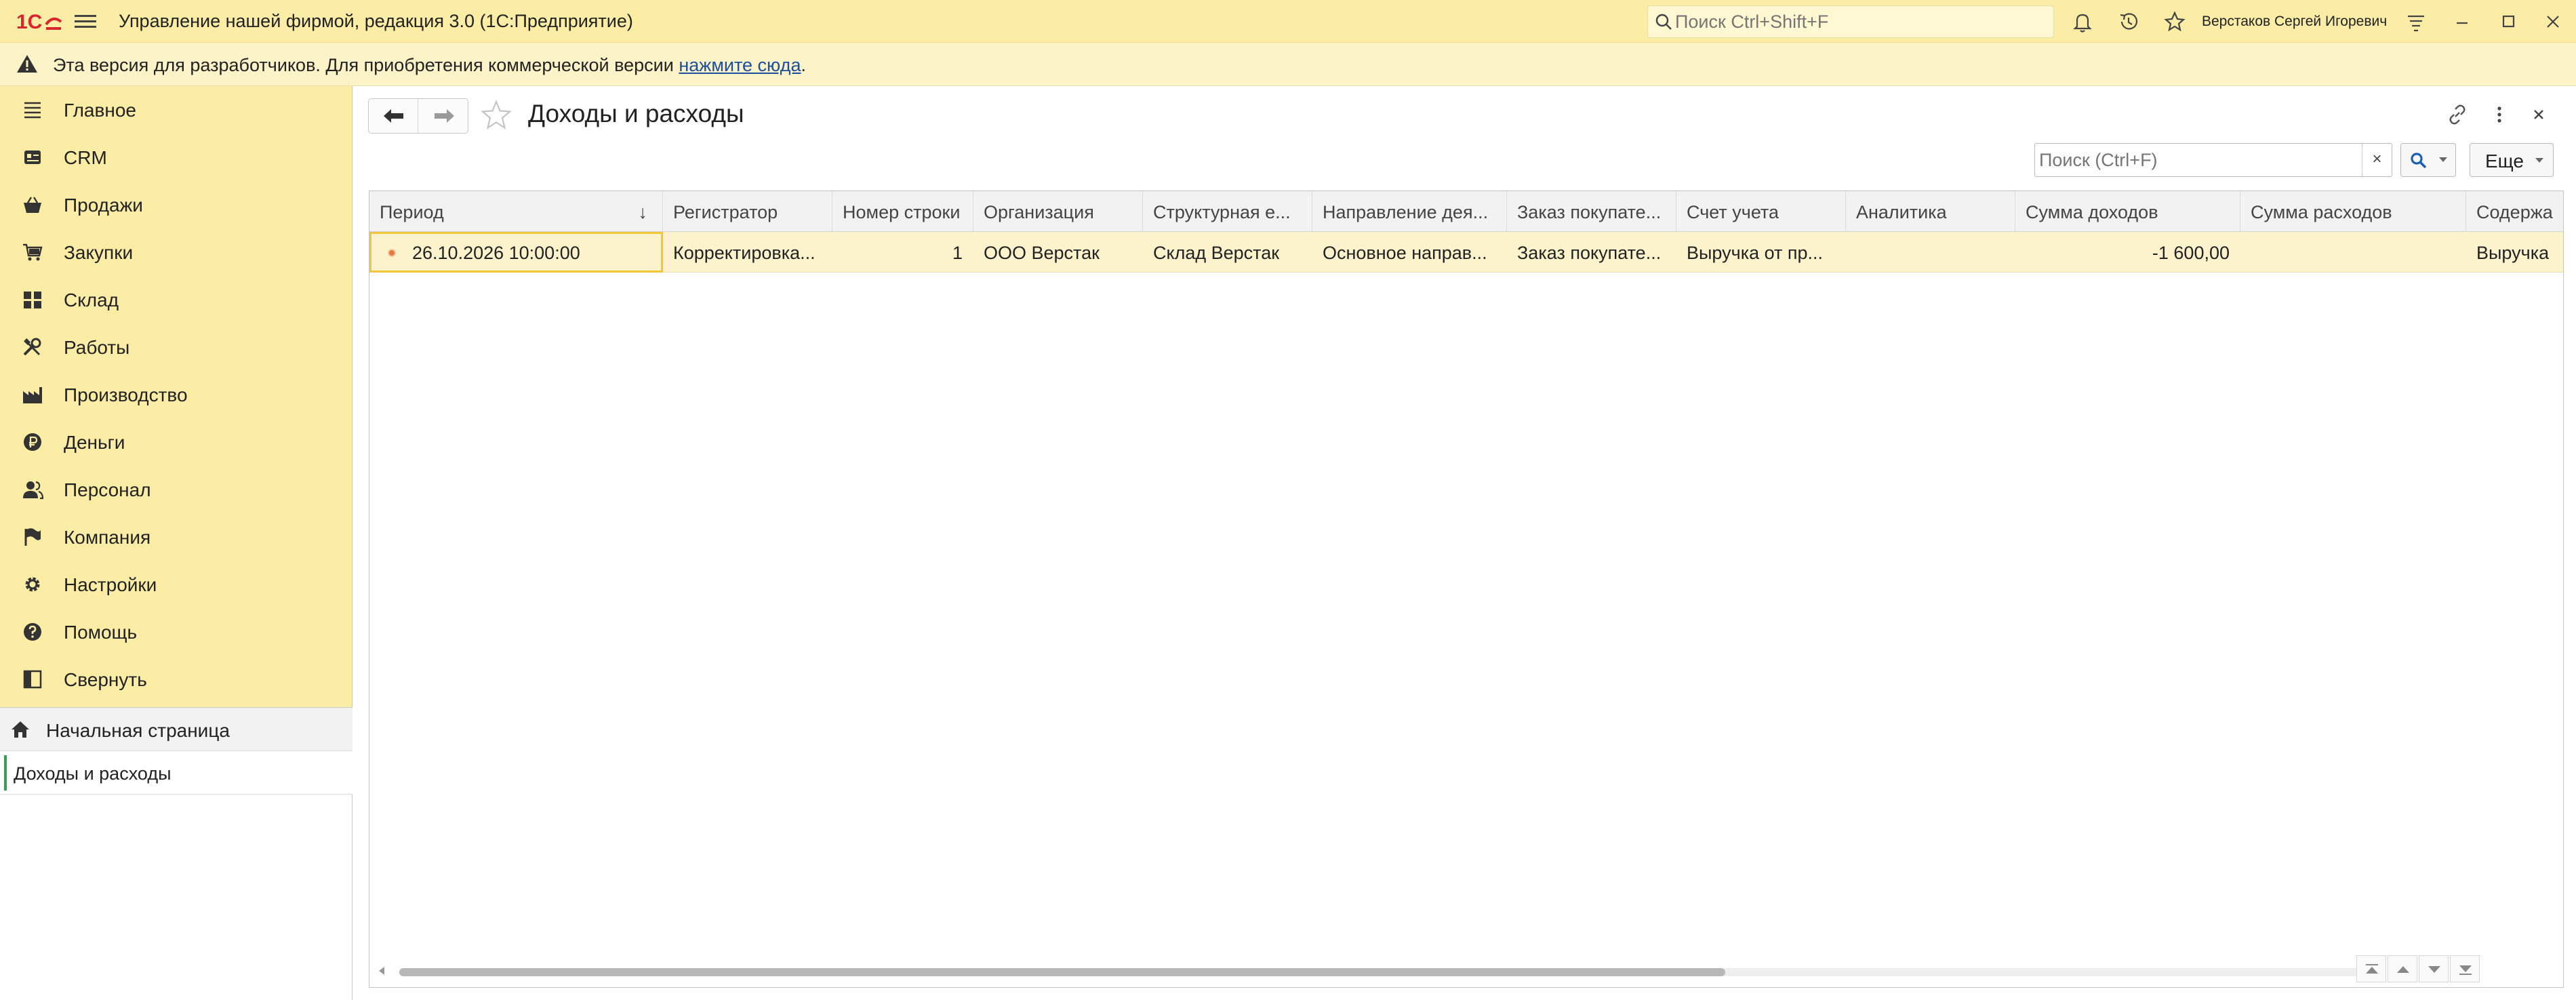 The width and height of the screenshot is (2576, 1000). Describe the element at coordinates (32, 205) in the screenshot. I see `basket-icon` at that location.